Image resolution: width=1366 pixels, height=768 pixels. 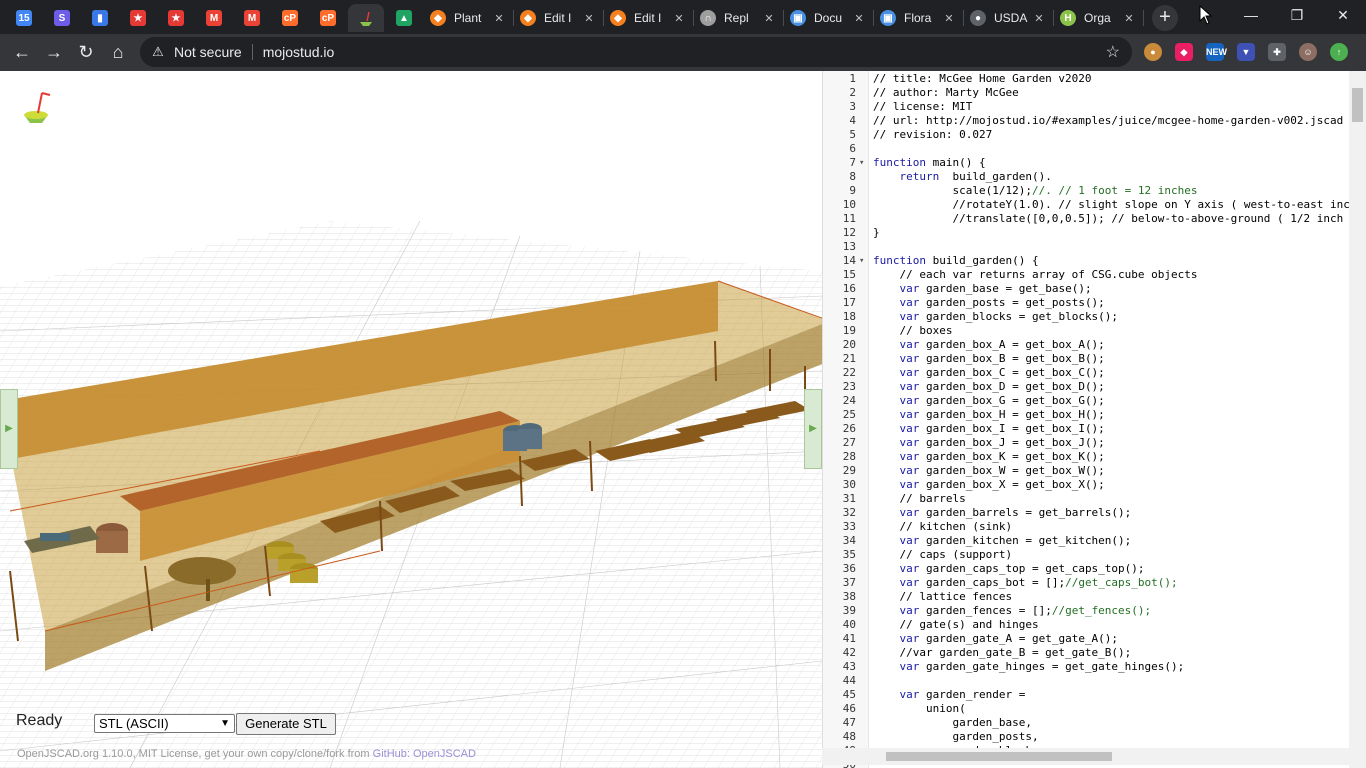 I want to click on code-line: 41 var garden_gate_A = get_gate_A();, so click(x=1088, y=639).